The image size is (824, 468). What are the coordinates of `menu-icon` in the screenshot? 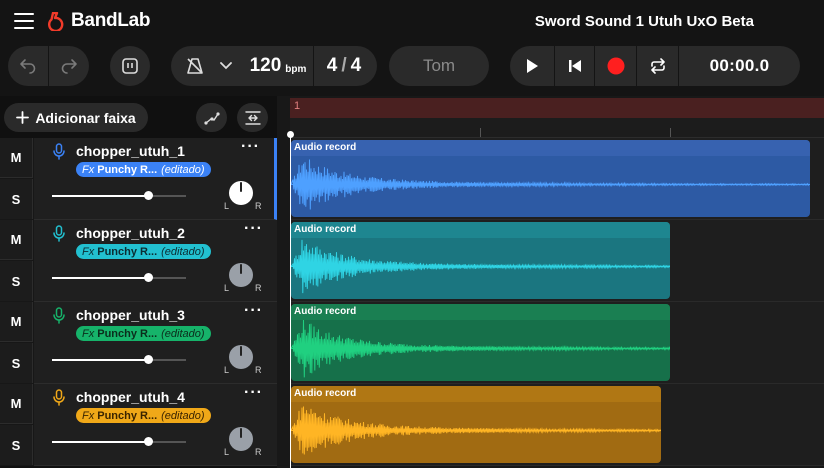 It's located at (24, 21).